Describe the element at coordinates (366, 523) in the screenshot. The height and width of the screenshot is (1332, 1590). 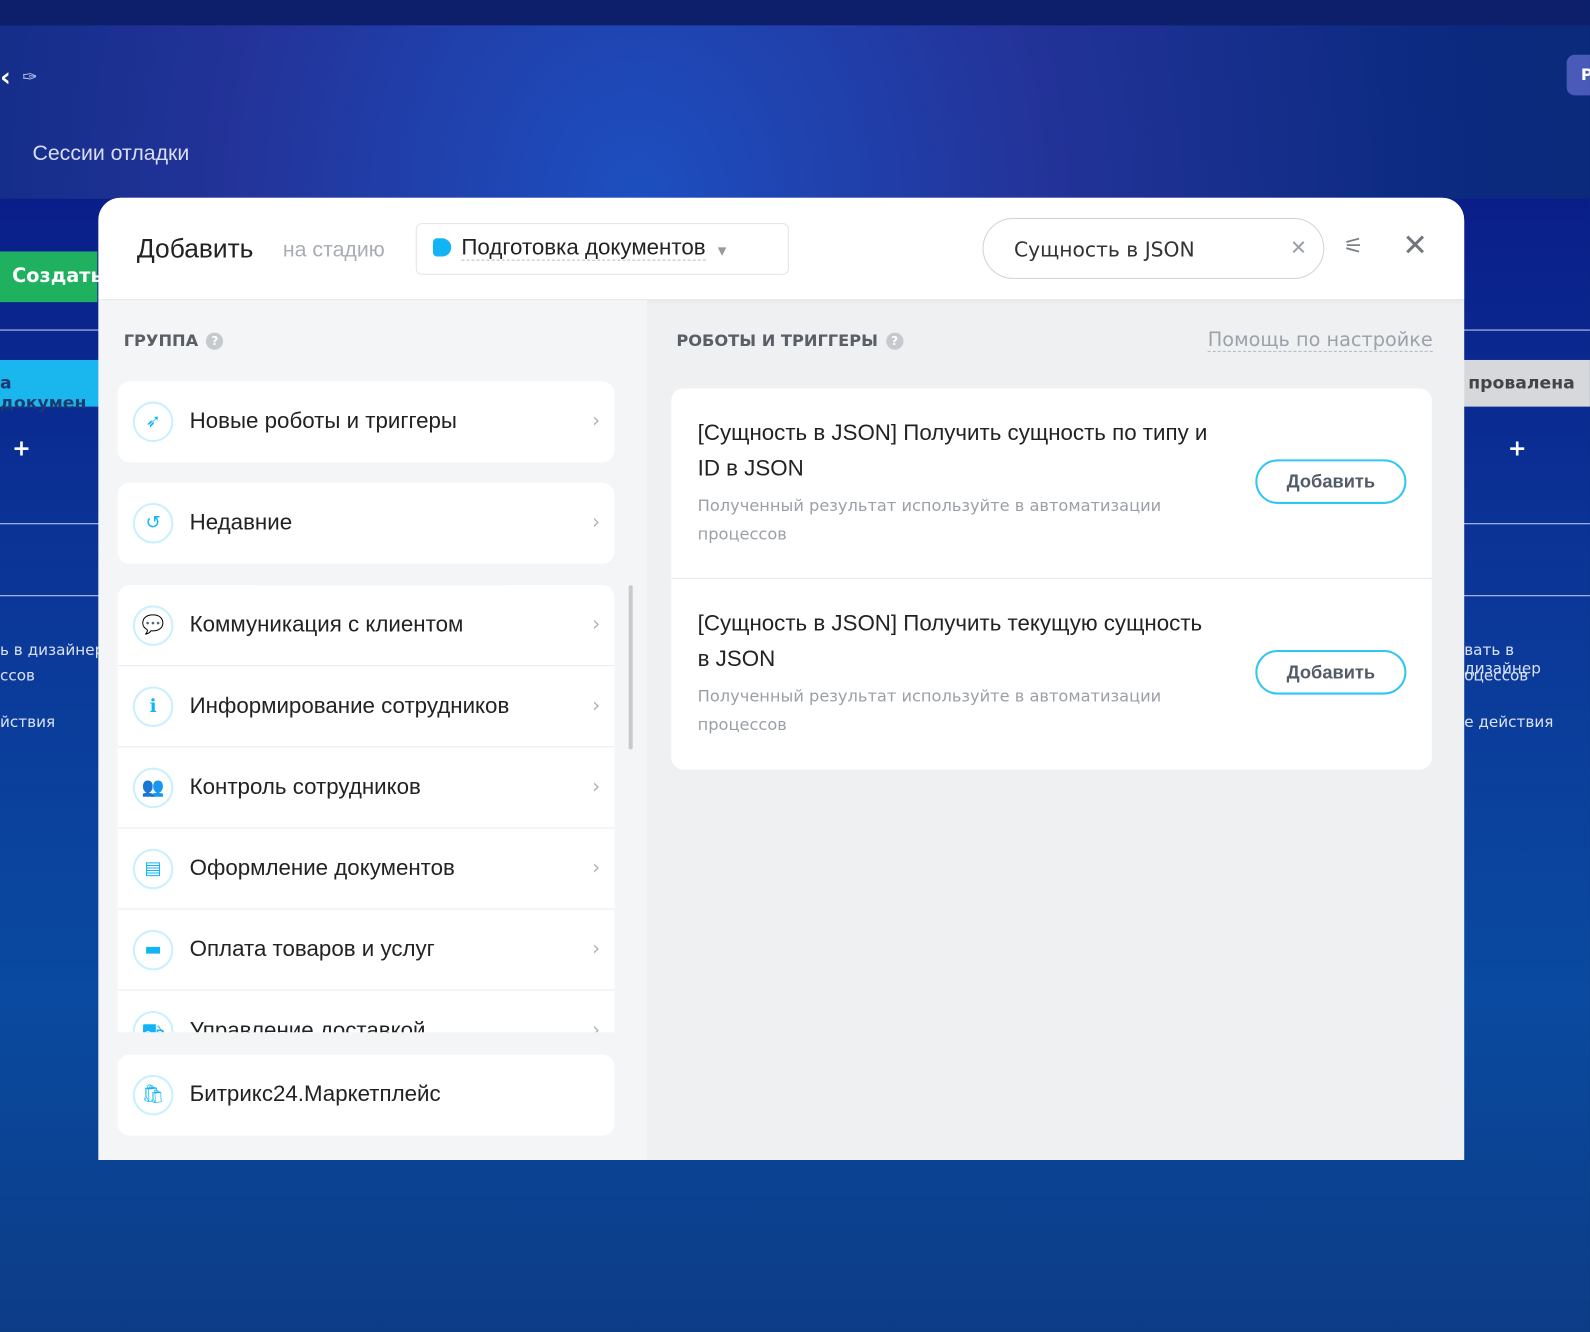
I see `group-recent: ↺ Недавние ›` at that location.